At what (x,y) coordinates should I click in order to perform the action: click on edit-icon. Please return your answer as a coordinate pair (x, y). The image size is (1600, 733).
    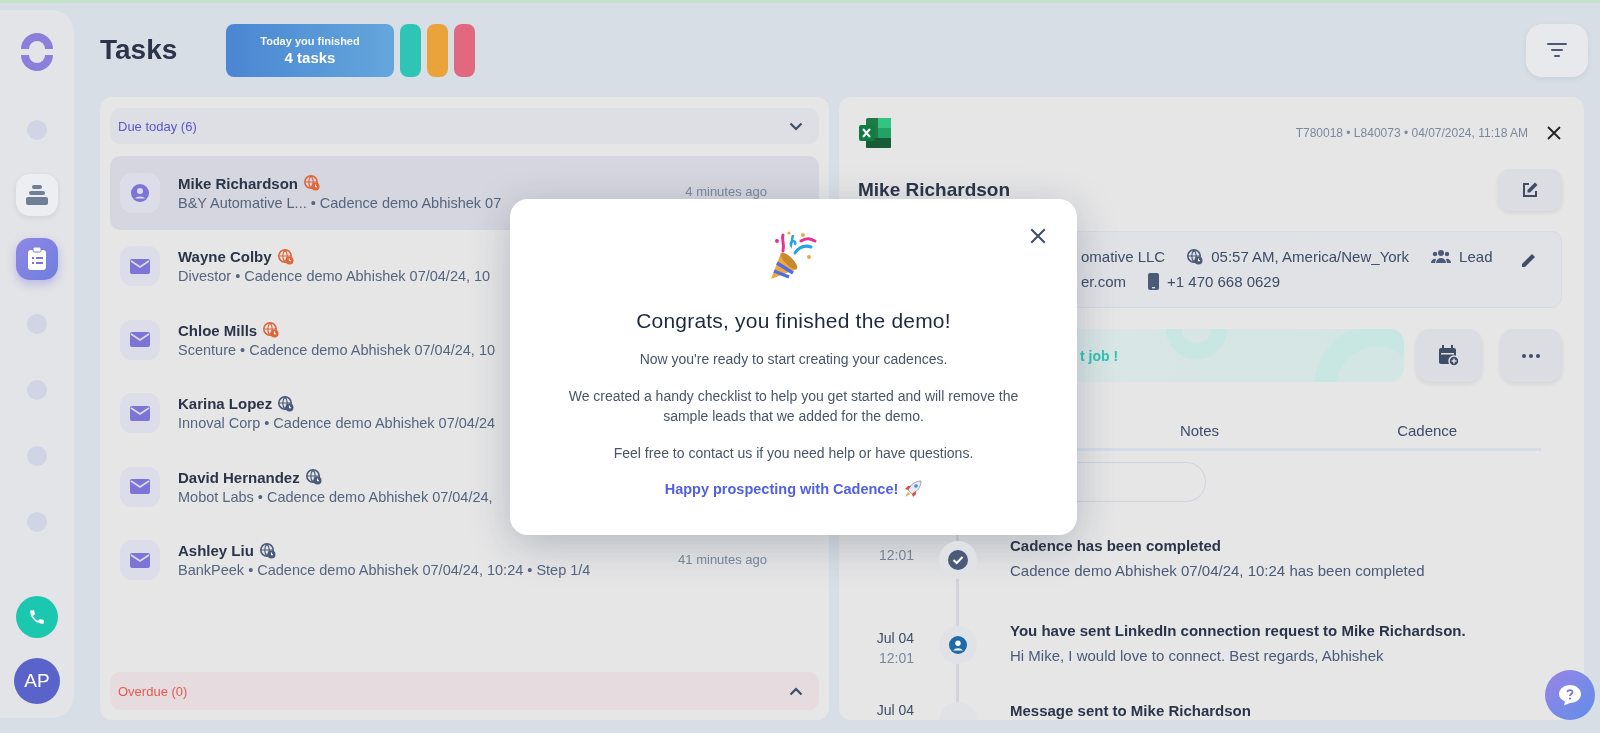
    Looking at the image, I should click on (1530, 190).